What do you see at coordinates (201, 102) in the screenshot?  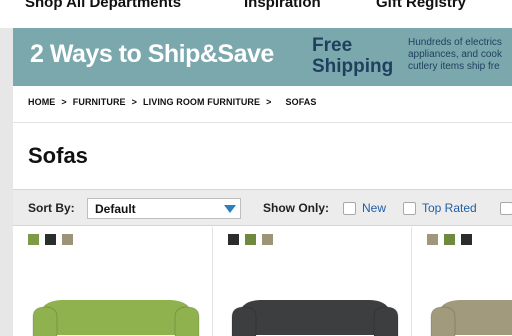 I see `breadcrumb-living-room-furniture: LIVING ROOM FURNITURE` at bounding box center [201, 102].